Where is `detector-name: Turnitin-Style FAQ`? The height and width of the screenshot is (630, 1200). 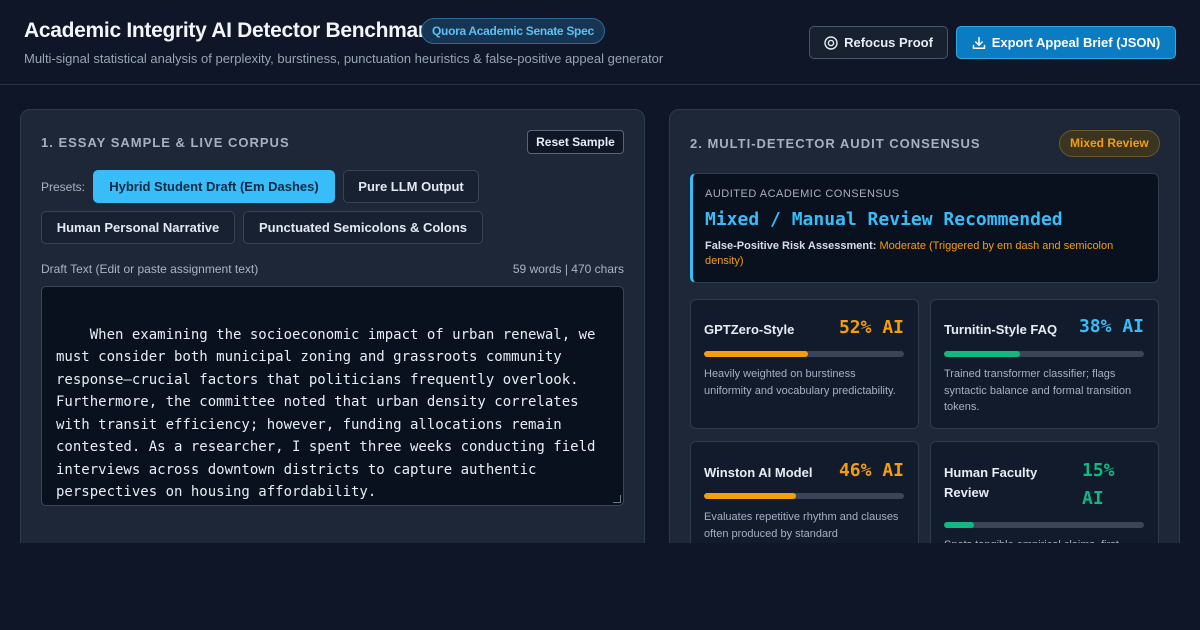
detector-name: Turnitin-Style FAQ is located at coordinates (1001, 329).